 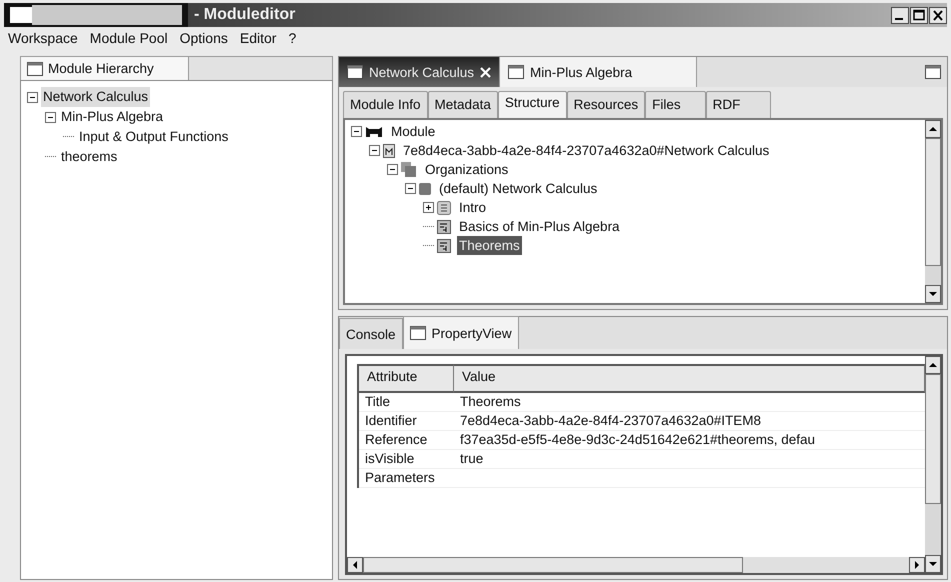 I want to click on editor-tab: Min-Plus Algebra, so click(x=599, y=72).